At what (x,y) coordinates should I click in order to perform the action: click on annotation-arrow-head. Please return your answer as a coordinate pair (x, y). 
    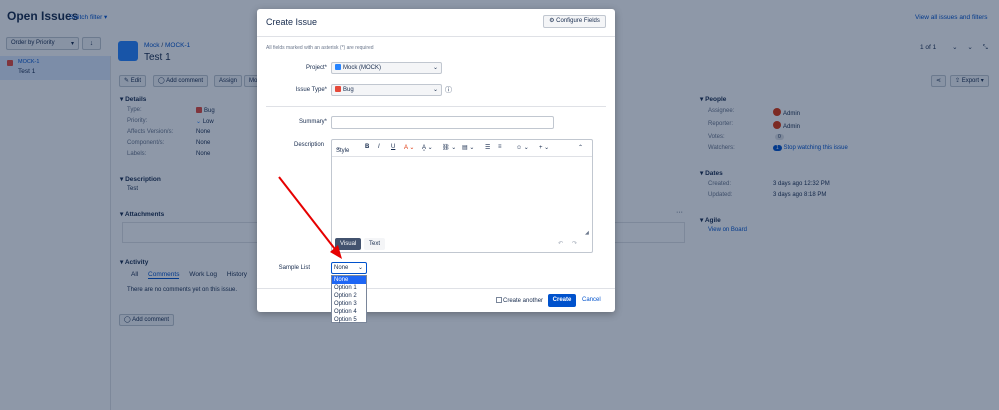
    Looking at the image, I should click on (336, 252).